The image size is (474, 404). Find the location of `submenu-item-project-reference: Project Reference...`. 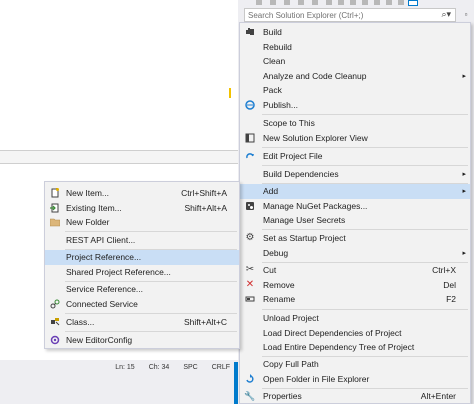

submenu-item-project-reference: Project Reference... is located at coordinates (142, 257).